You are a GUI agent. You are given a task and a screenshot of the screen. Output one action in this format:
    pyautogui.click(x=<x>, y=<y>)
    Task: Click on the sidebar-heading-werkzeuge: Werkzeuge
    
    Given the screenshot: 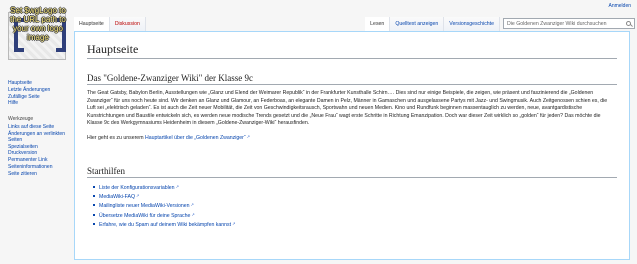 What is the action you would take?
    pyautogui.click(x=21, y=118)
    